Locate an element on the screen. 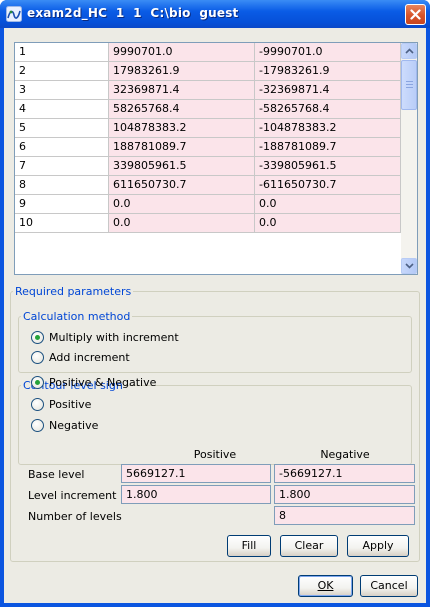 The width and height of the screenshot is (430, 607). table-row: 3 32369871.4 -32369871.4 is located at coordinates (208, 90).